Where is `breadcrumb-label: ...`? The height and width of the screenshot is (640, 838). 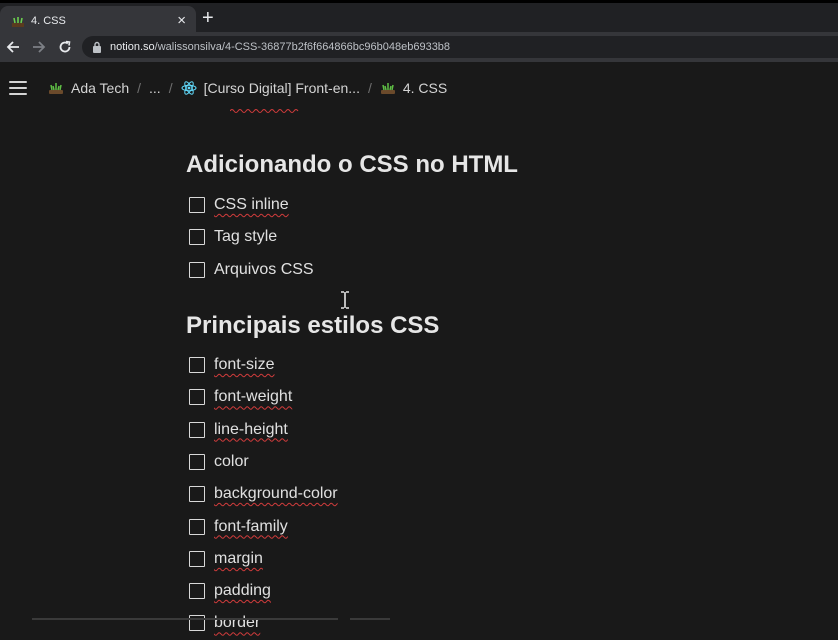
breadcrumb-label: ... is located at coordinates (155, 88).